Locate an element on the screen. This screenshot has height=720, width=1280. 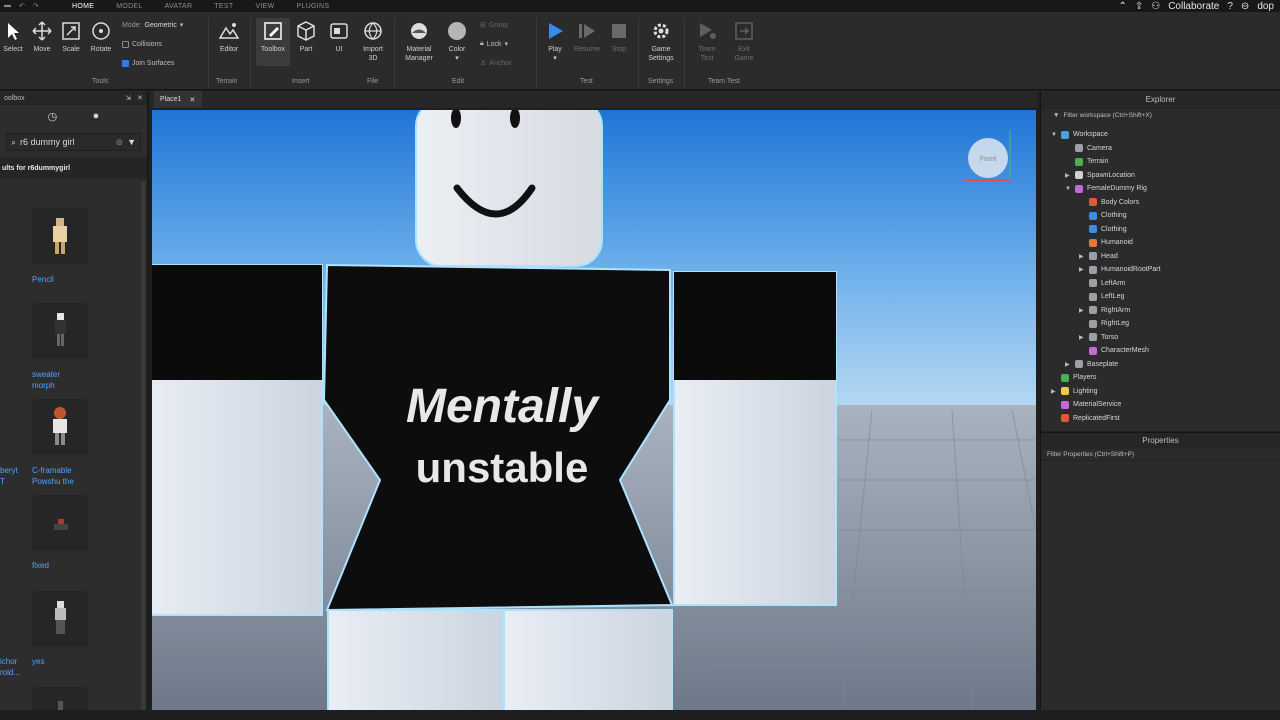
asset-label: fixed is located at coordinates (40, 565).